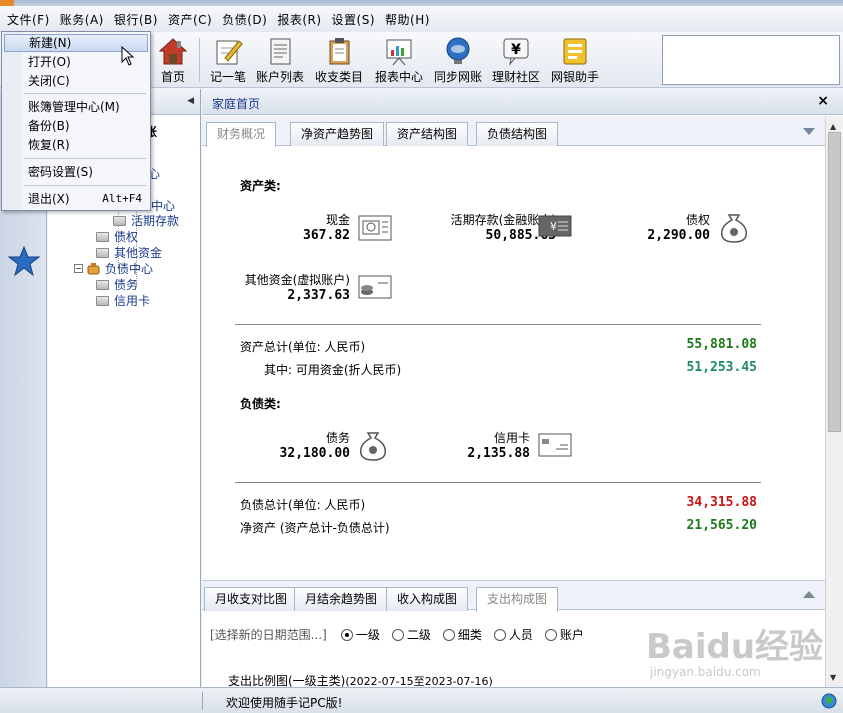 The height and width of the screenshot is (713, 843). I want to click on assets-divider, so click(498, 324).